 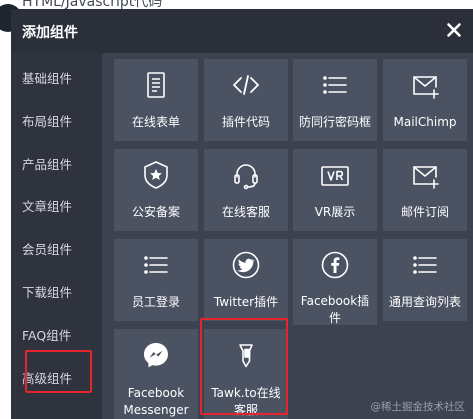 What do you see at coordinates (156, 374) in the screenshot?
I see `widget-facebook-messenger: Facebook Messenger` at bounding box center [156, 374].